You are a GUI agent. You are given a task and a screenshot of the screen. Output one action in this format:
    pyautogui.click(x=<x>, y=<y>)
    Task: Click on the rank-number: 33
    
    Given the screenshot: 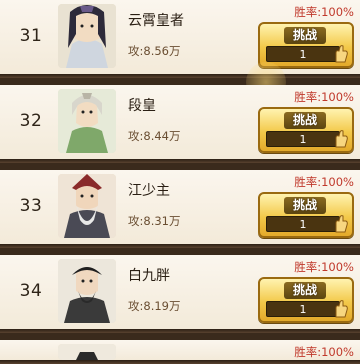 What is the action you would take?
    pyautogui.click(x=31, y=206)
    